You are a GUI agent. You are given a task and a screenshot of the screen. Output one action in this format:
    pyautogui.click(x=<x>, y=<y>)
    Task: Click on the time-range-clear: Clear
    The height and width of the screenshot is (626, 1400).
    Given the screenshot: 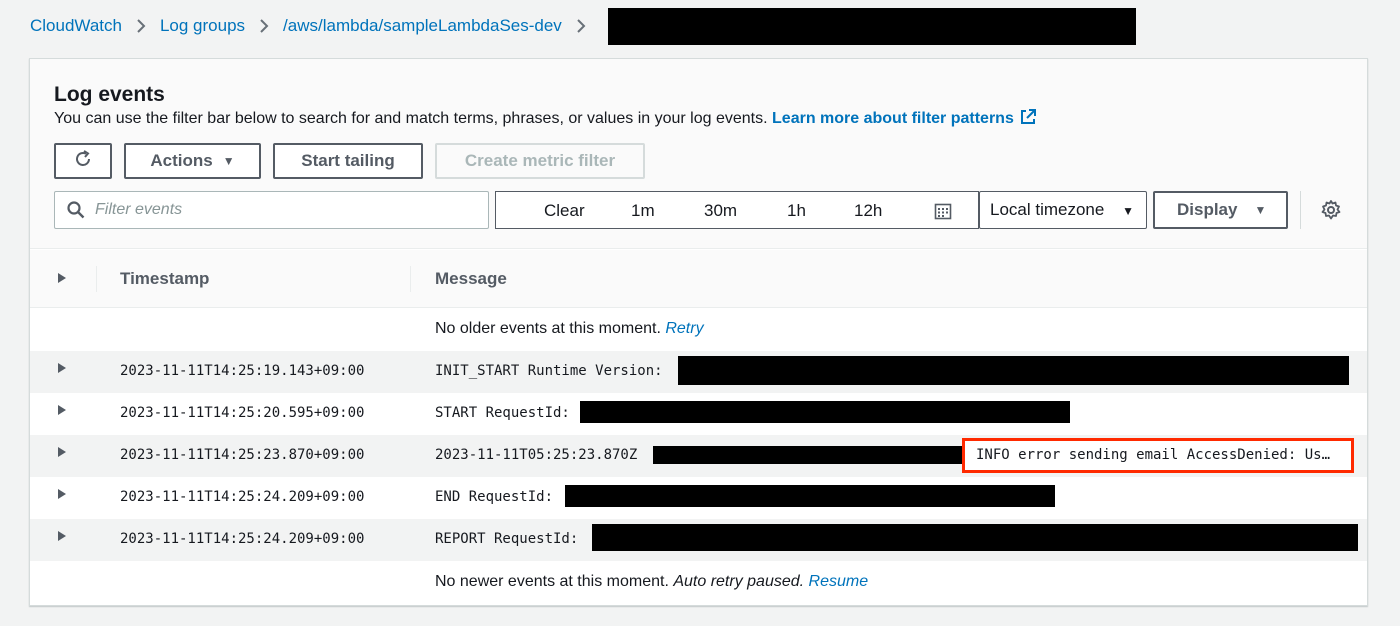 What is the action you would take?
    pyautogui.click(x=564, y=211)
    